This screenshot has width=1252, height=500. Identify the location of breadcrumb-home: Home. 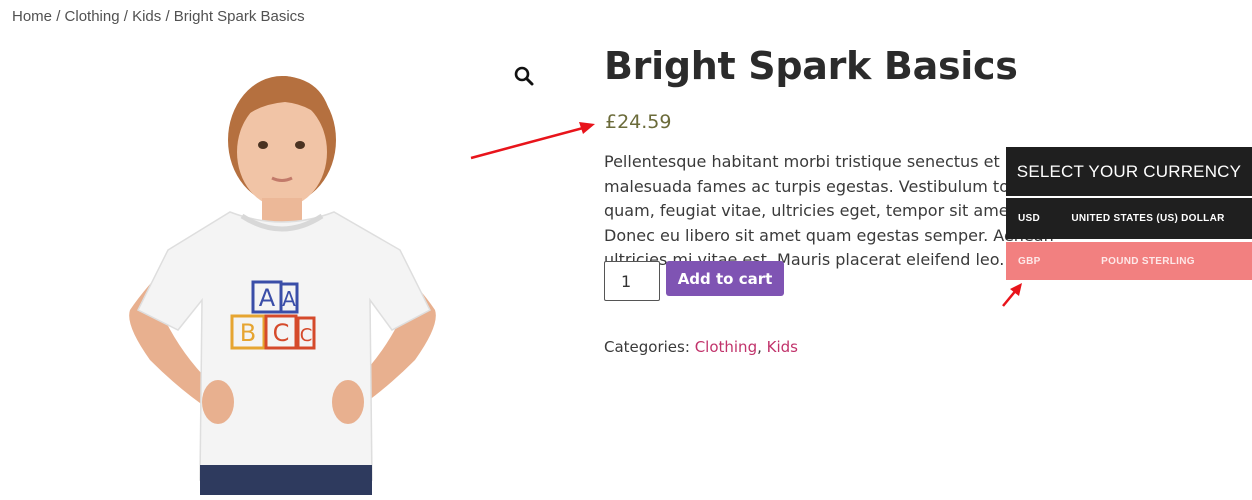
(32, 16).